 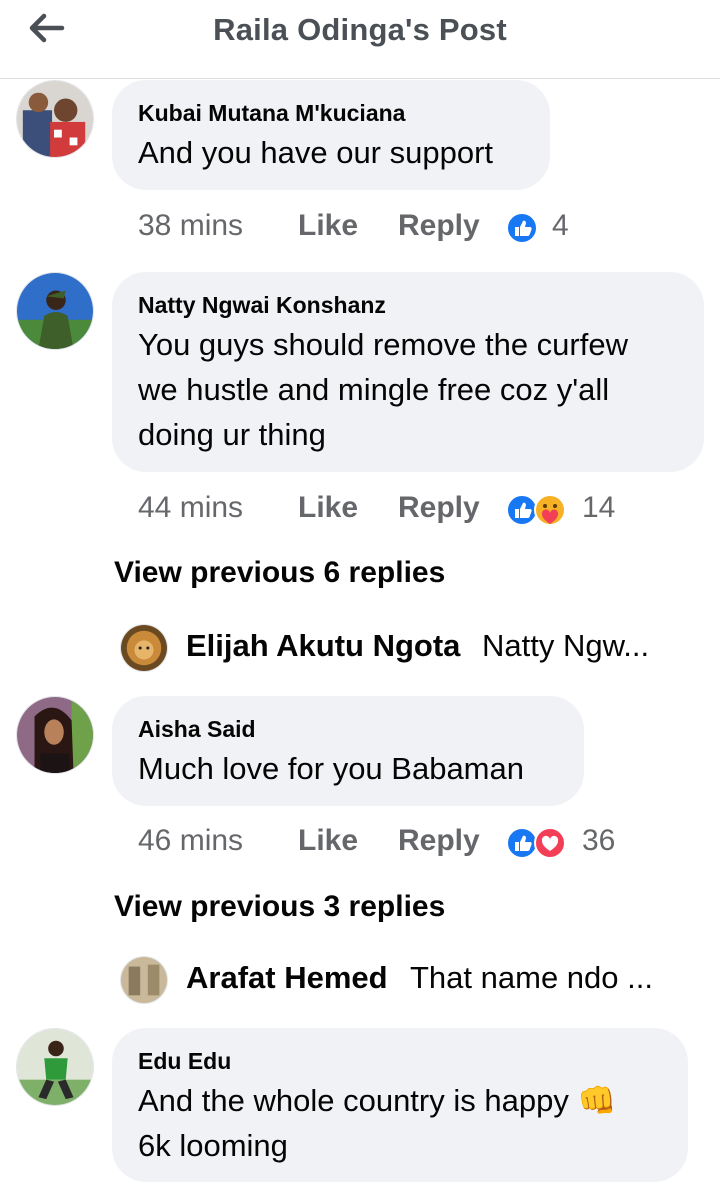 I want to click on reply-author: Arafat Hemed, so click(x=287, y=978).